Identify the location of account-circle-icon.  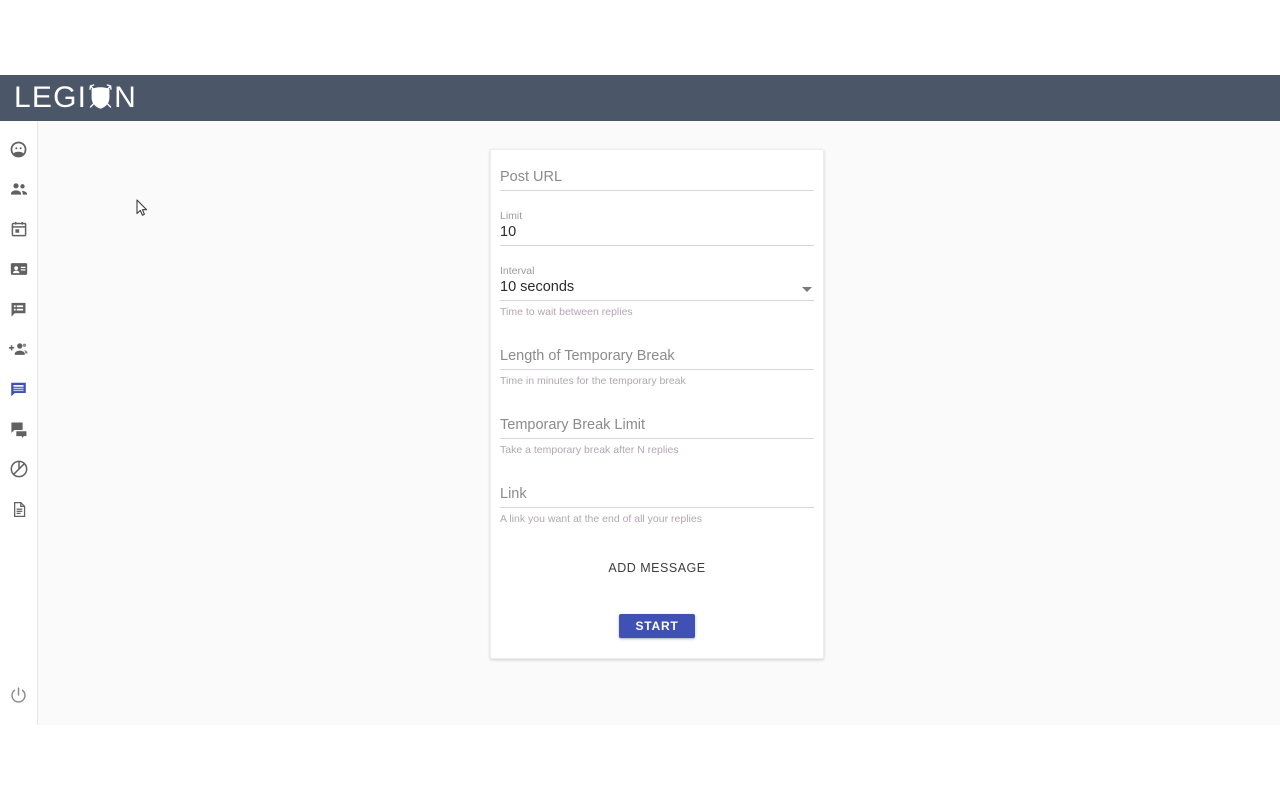
(18, 149).